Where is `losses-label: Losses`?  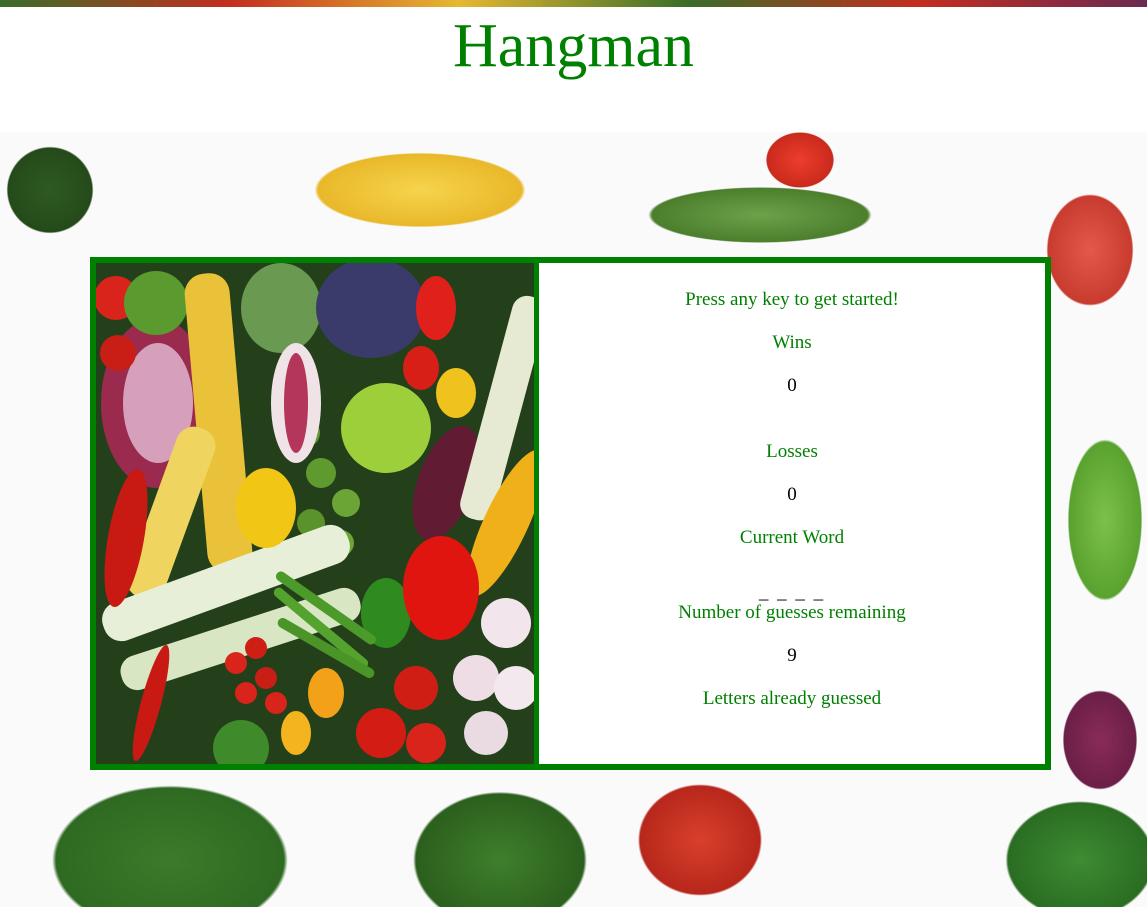 losses-label: Losses is located at coordinates (792, 451).